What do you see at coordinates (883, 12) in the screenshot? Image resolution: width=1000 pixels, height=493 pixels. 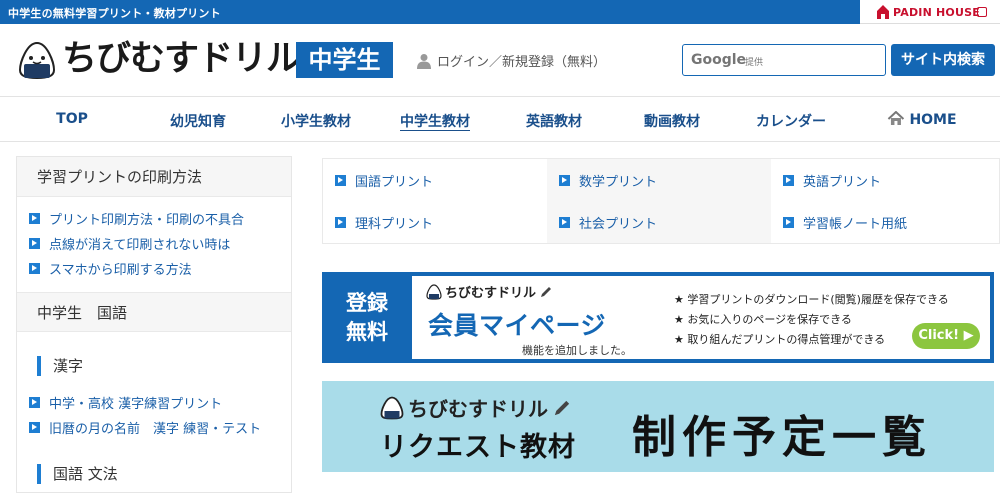 I see `house-logo-icon` at bounding box center [883, 12].